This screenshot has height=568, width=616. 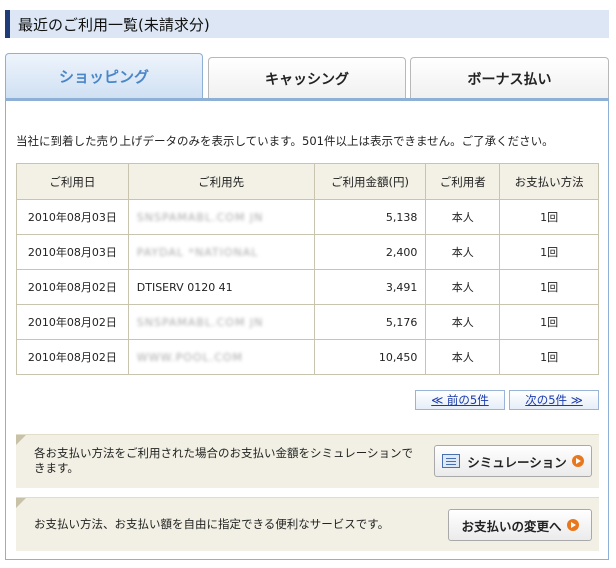 I want to click on cell-merchant: PAYDAL *NATIONAL, so click(x=221, y=252).